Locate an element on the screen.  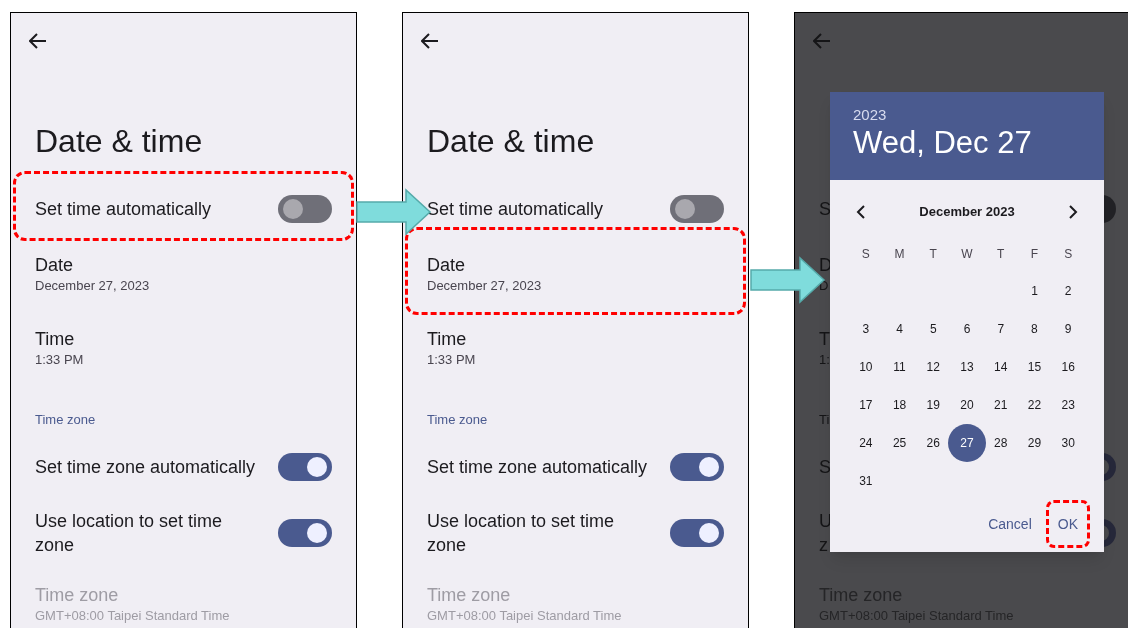
day-cell: 31 is located at coordinates (865, 481).